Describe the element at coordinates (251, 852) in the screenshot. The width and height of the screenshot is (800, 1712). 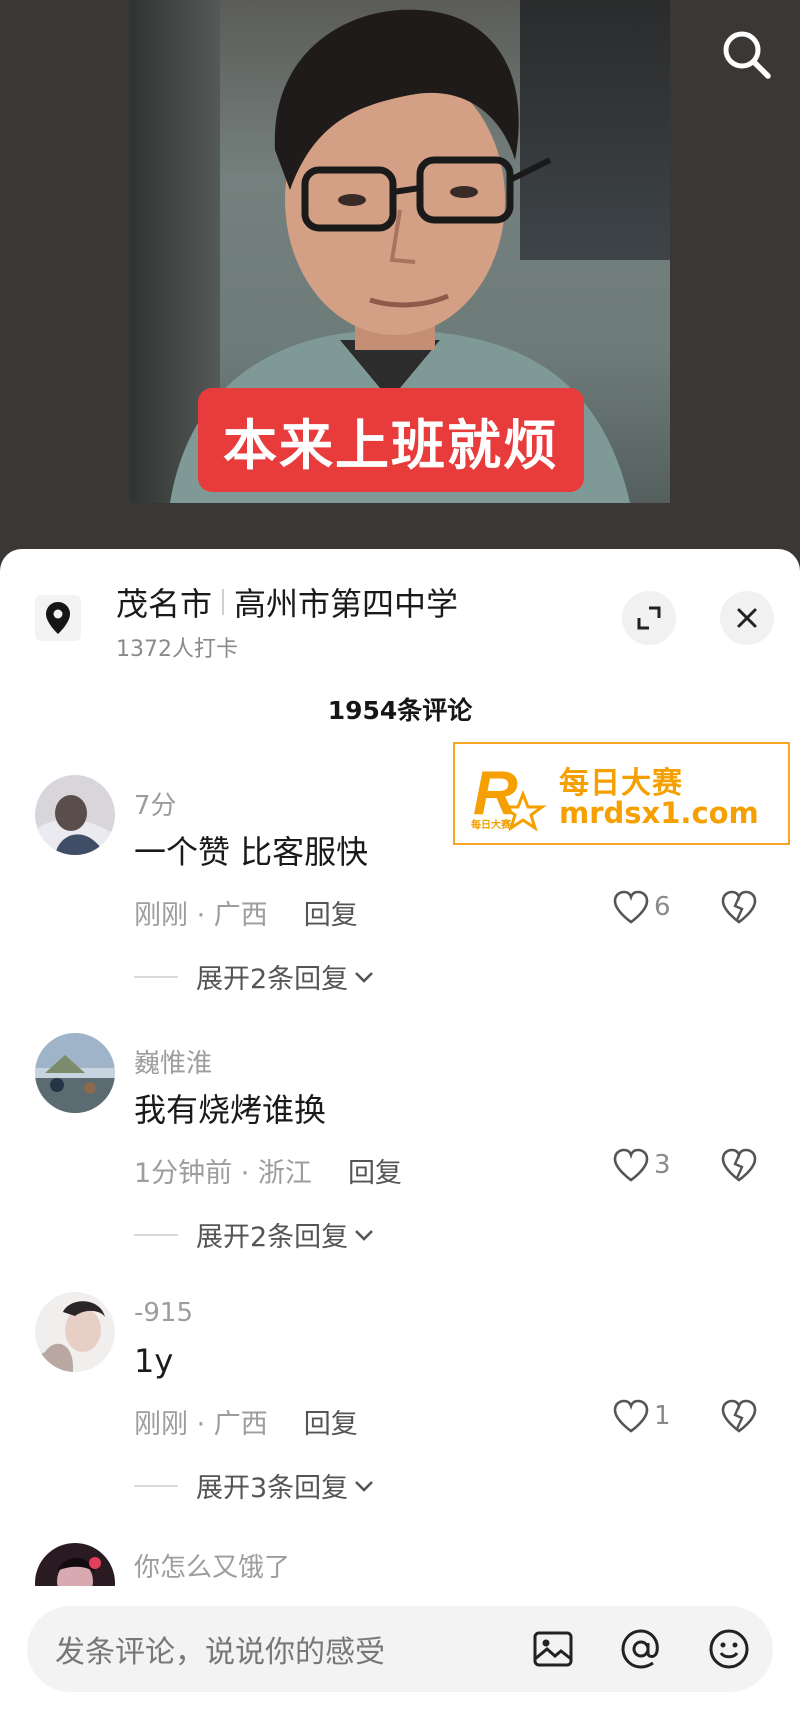
I see `comment-text: 一个赞 比客服快` at that location.